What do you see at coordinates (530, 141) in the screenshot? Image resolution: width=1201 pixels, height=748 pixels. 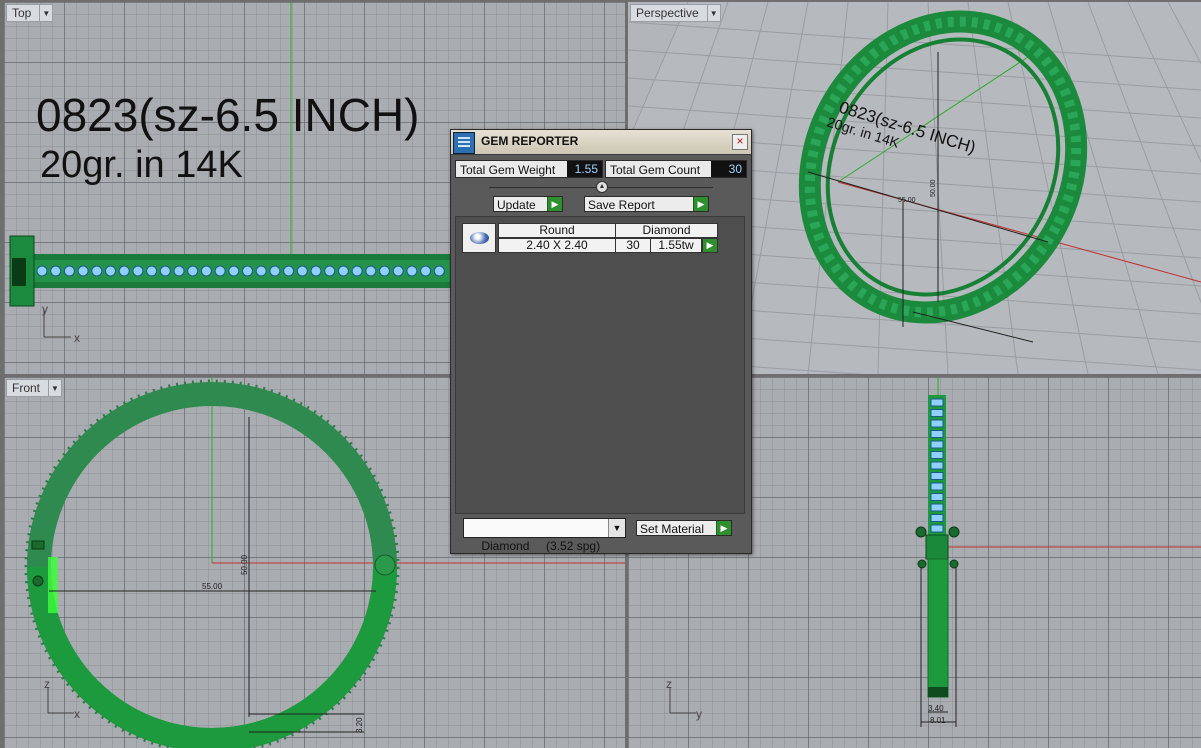 I see `gem-reporter-title: GEM REPORTER` at bounding box center [530, 141].